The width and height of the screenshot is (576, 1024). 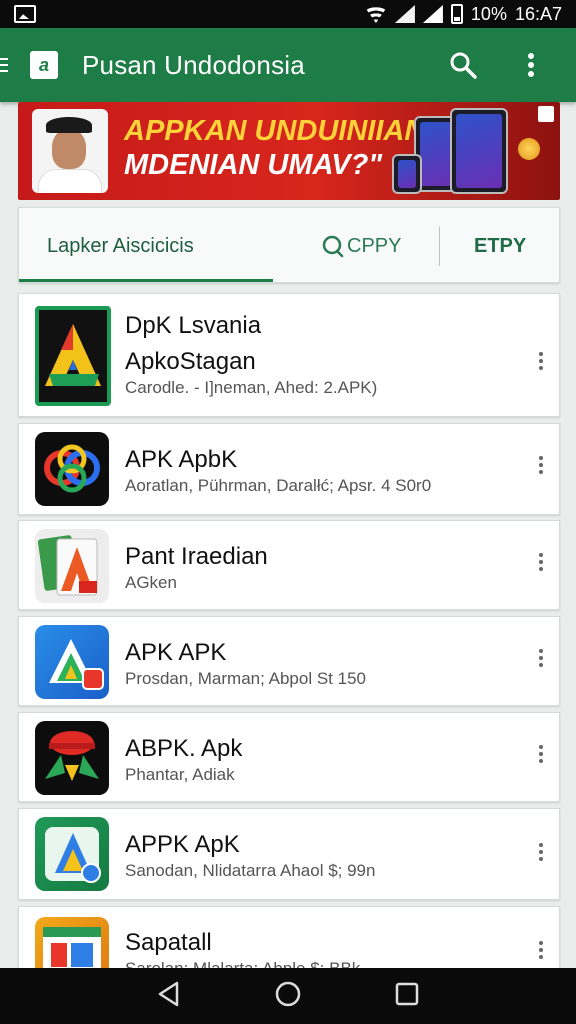 What do you see at coordinates (196, 556) in the screenshot?
I see `app-name: Pant Iraedian` at bounding box center [196, 556].